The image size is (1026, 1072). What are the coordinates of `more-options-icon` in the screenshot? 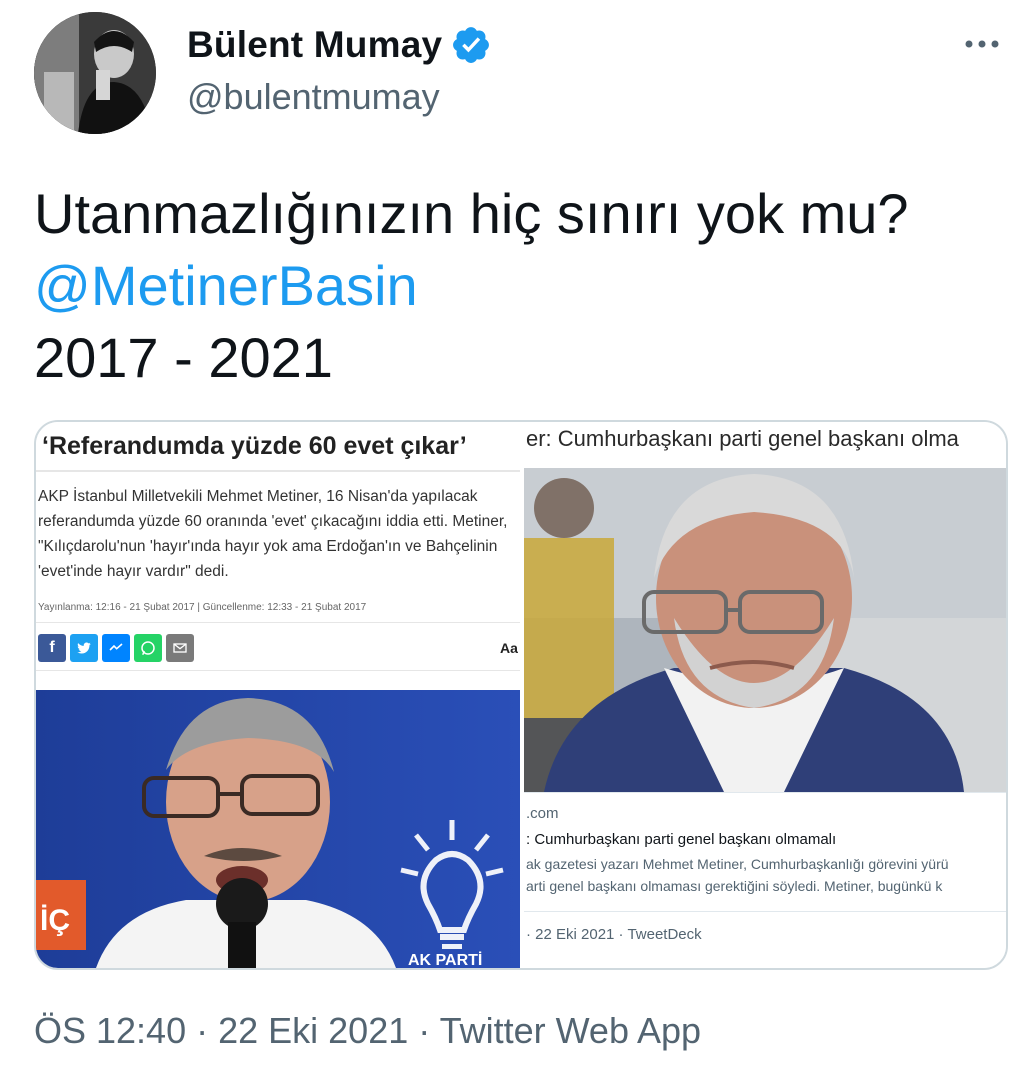 It's located at (982, 42).